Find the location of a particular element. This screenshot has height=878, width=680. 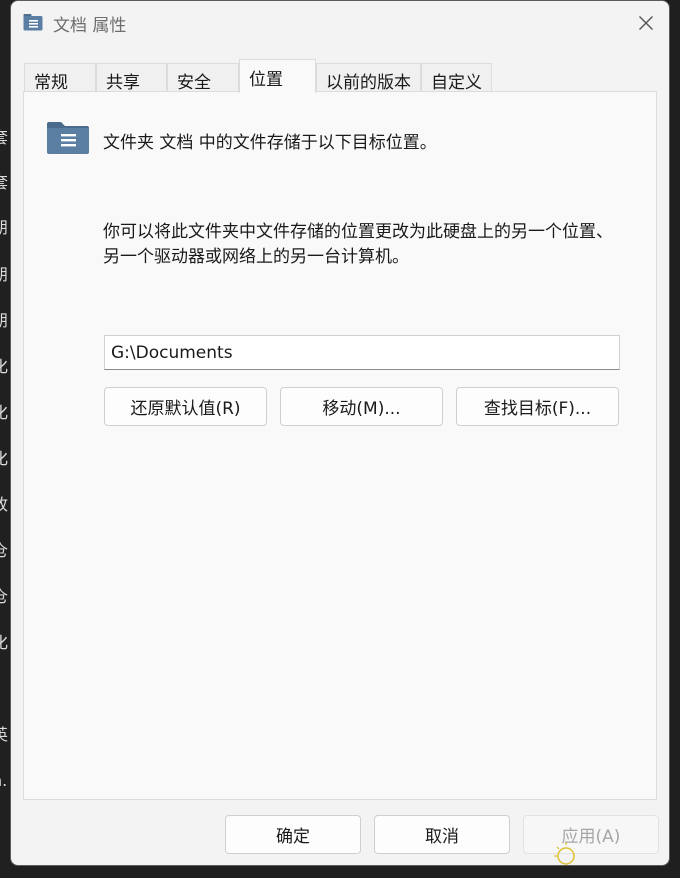

background-char: n. is located at coordinates (4, 780).